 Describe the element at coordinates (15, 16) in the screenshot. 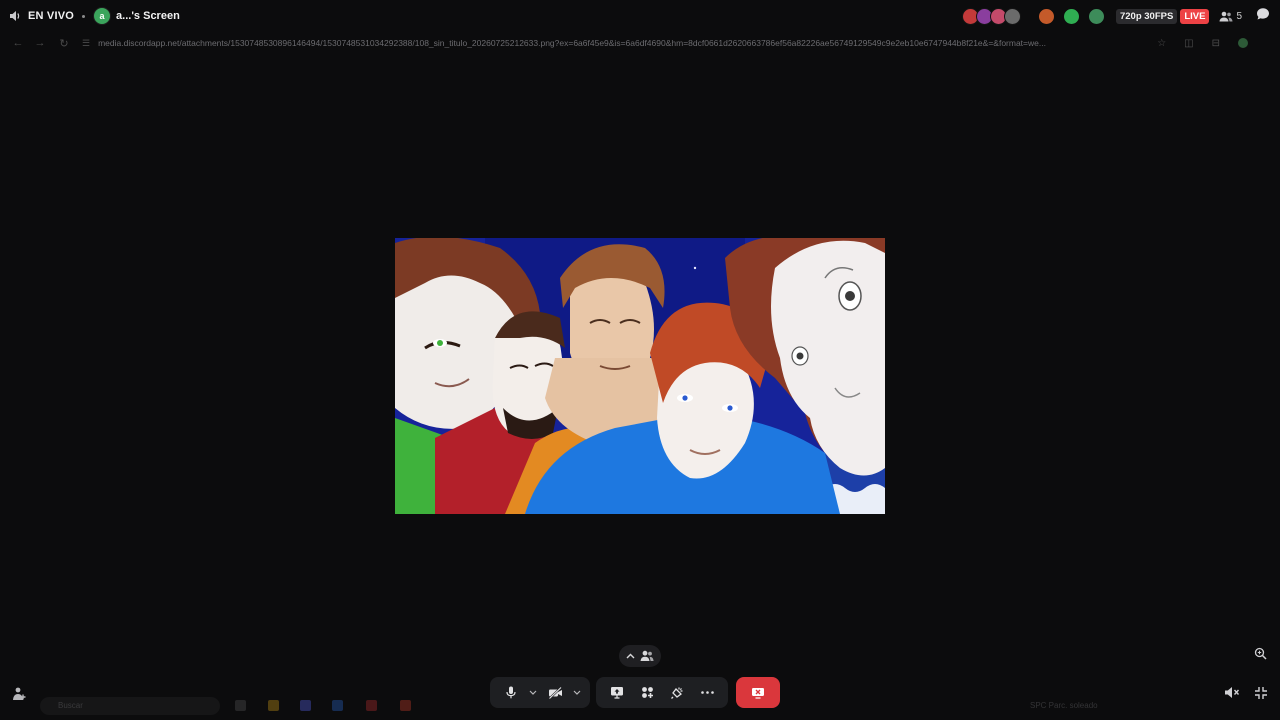

I see `speaker-icon` at that location.